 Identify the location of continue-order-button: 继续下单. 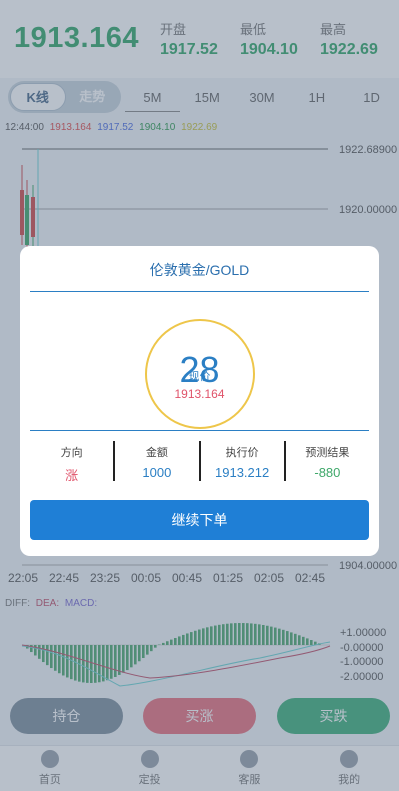
(199, 520).